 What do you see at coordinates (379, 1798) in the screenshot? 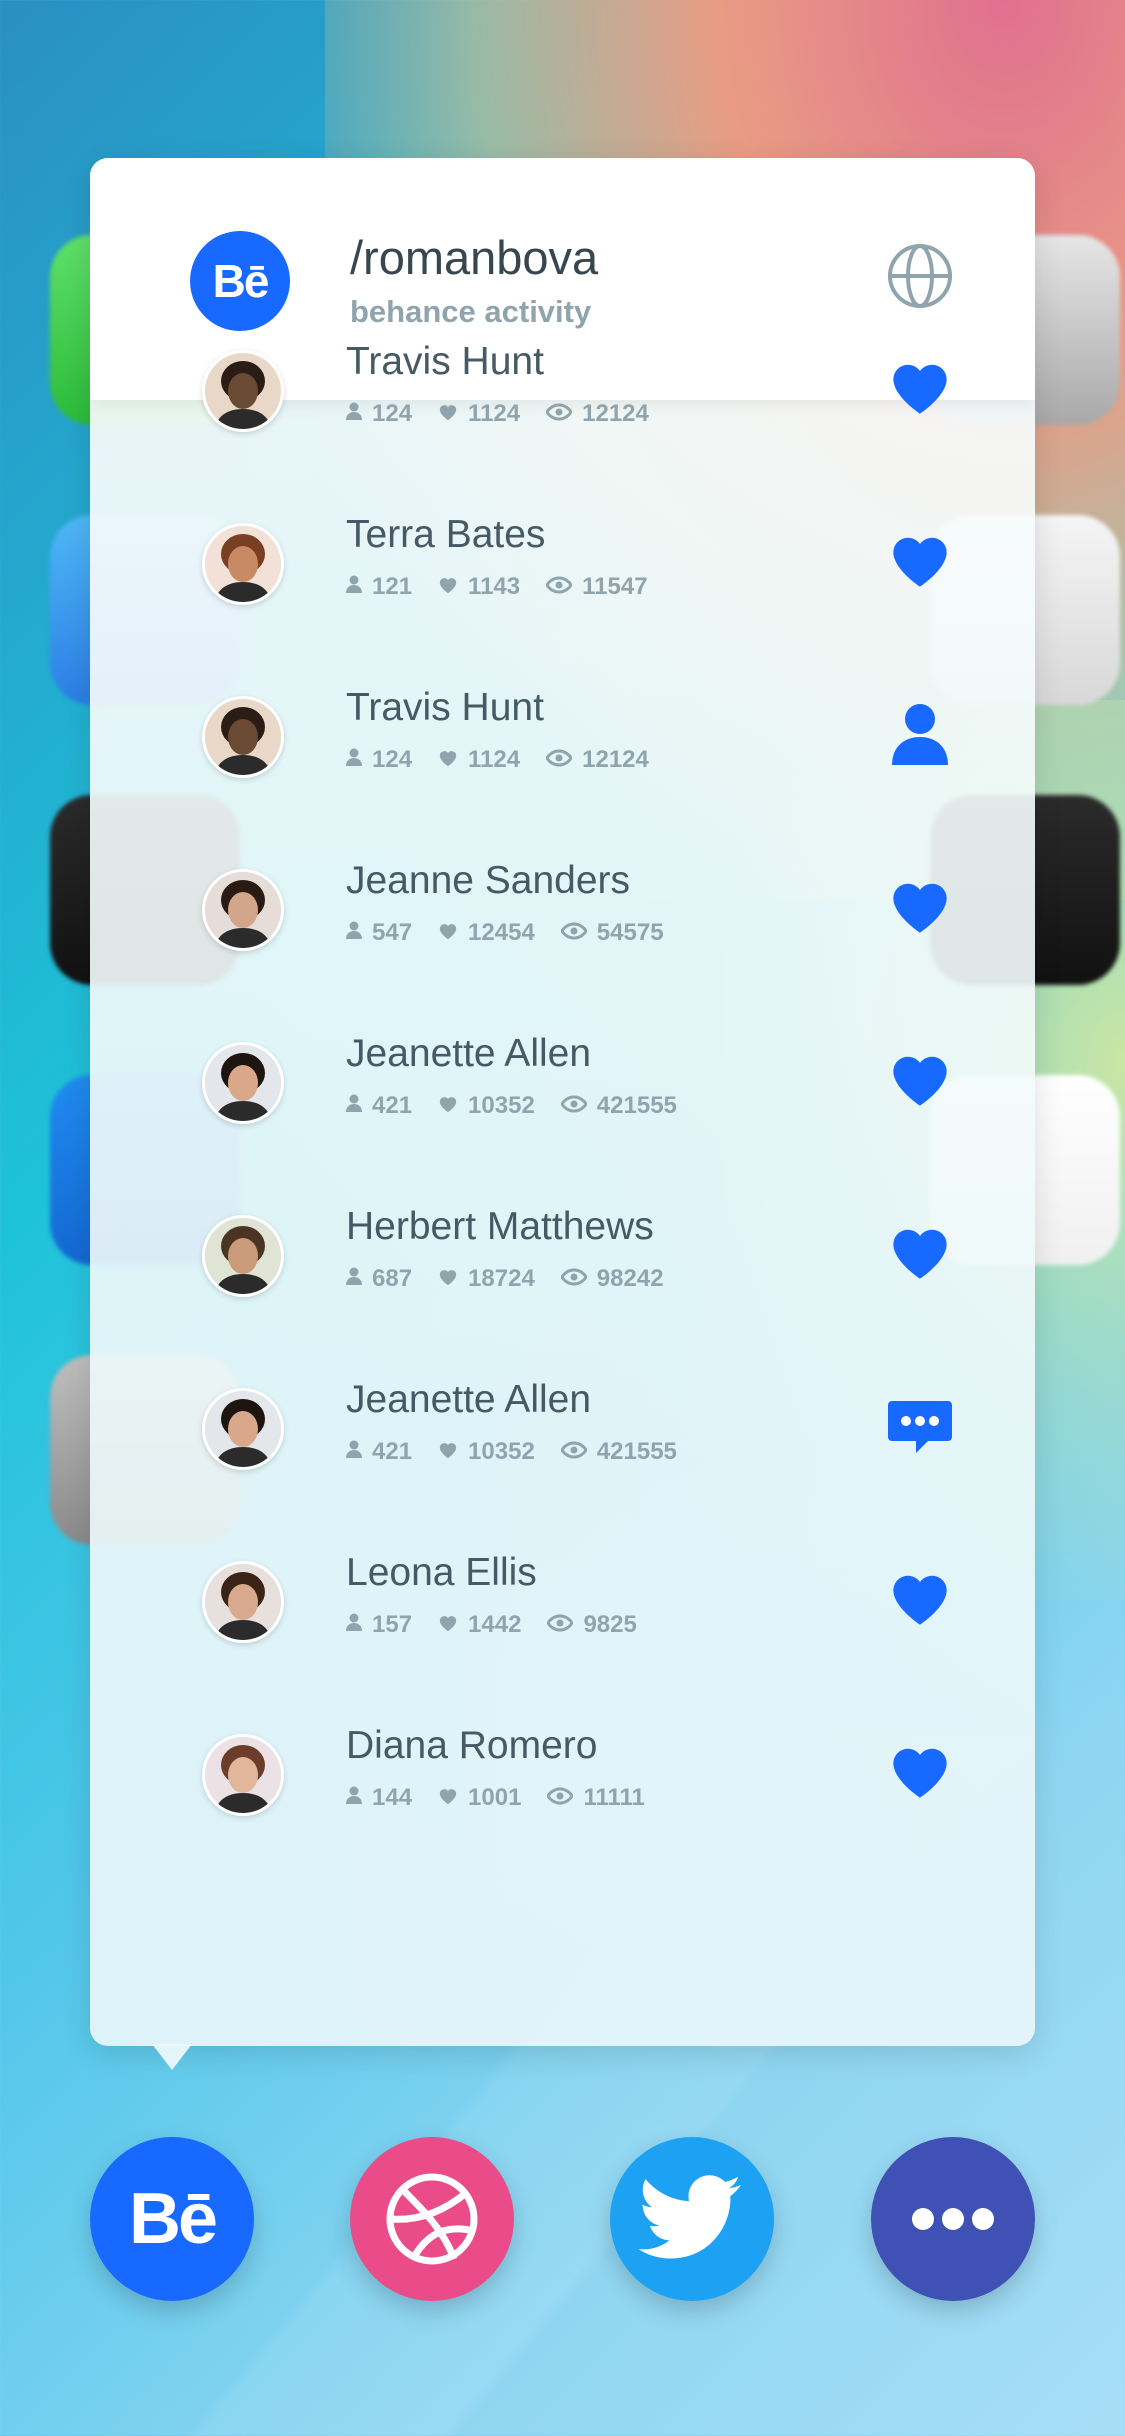
I see `followers-stat: 144` at bounding box center [379, 1798].